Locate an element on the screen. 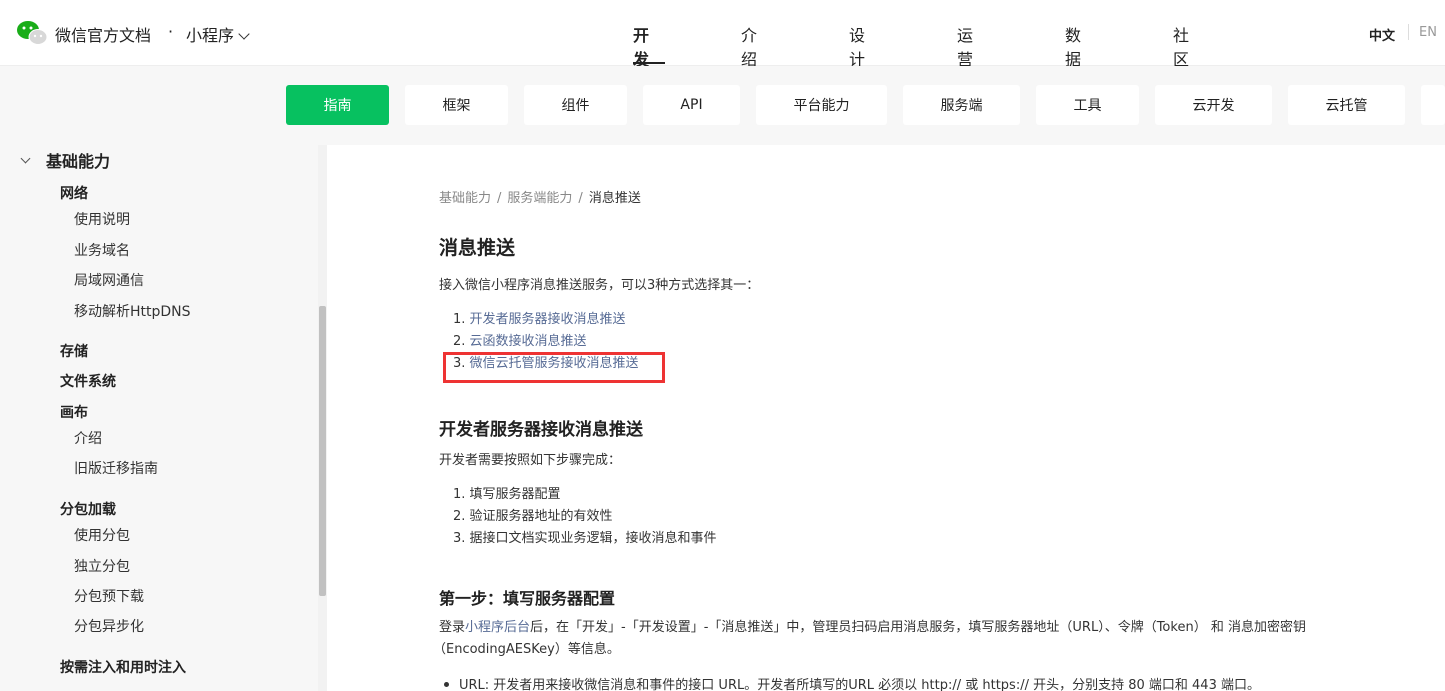 This screenshot has width=1445, height=691. wechat-logo-icon is located at coordinates (32, 33).